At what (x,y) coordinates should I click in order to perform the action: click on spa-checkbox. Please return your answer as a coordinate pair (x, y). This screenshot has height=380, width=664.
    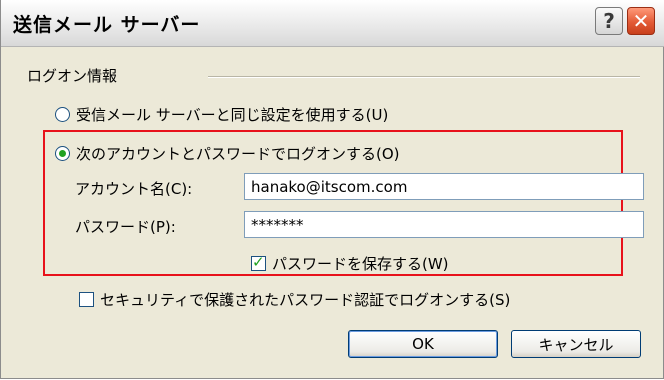
    Looking at the image, I should click on (86, 299).